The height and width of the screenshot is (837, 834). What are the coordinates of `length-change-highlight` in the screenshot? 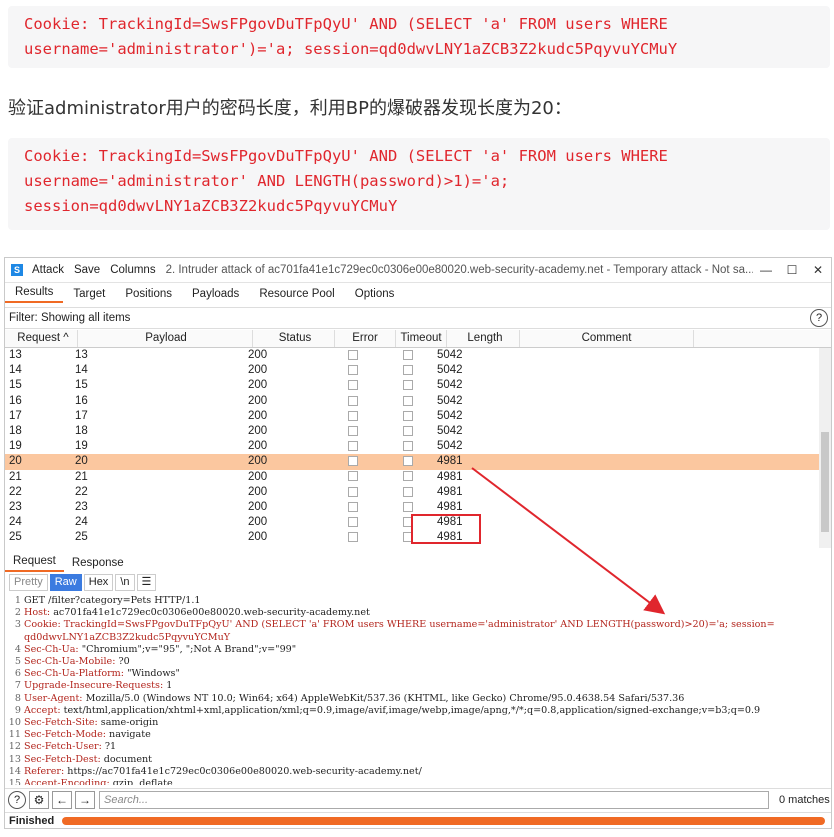 It's located at (446, 529).